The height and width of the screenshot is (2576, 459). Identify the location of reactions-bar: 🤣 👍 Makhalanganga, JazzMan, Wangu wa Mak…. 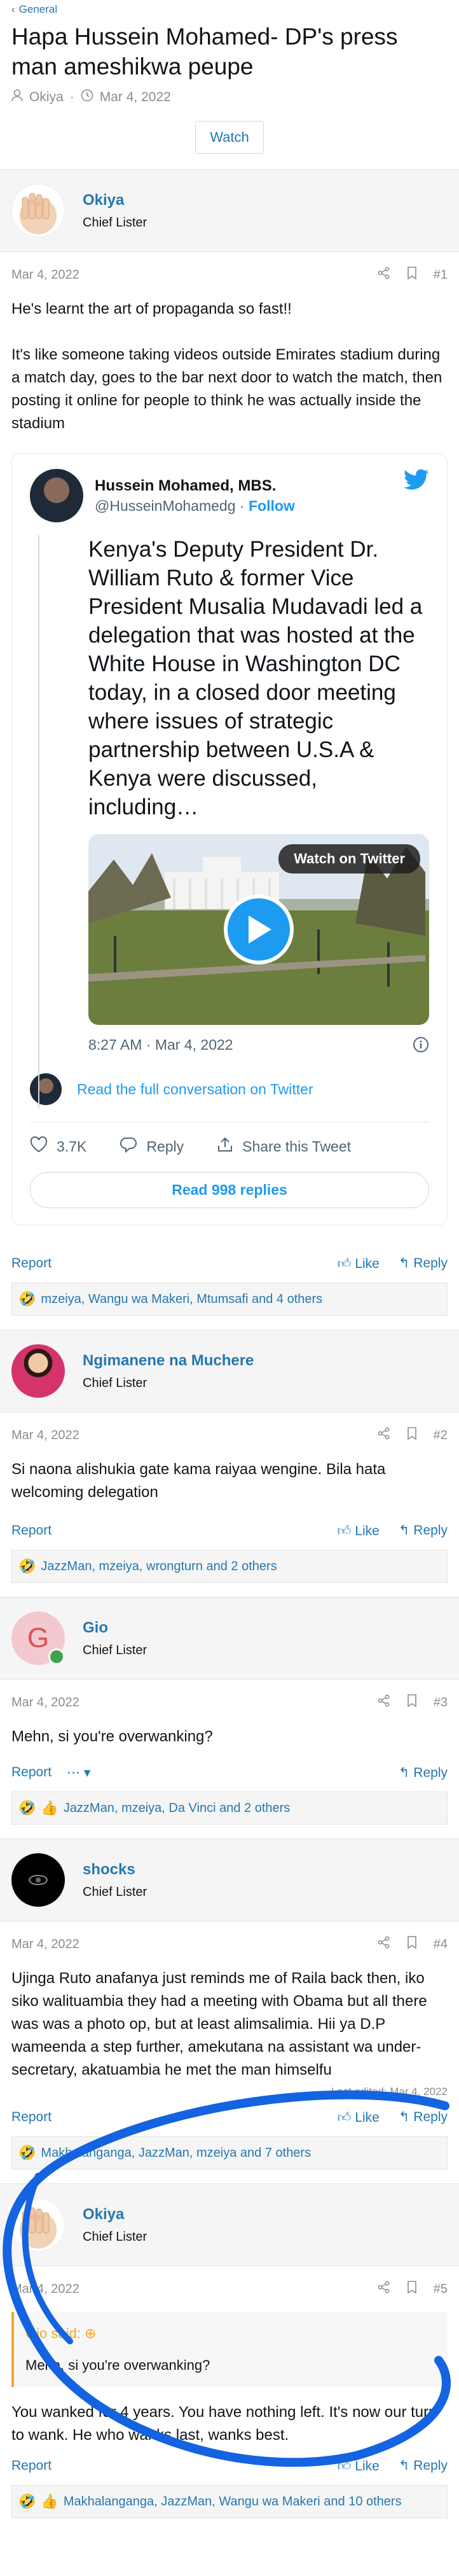
(229, 2501).